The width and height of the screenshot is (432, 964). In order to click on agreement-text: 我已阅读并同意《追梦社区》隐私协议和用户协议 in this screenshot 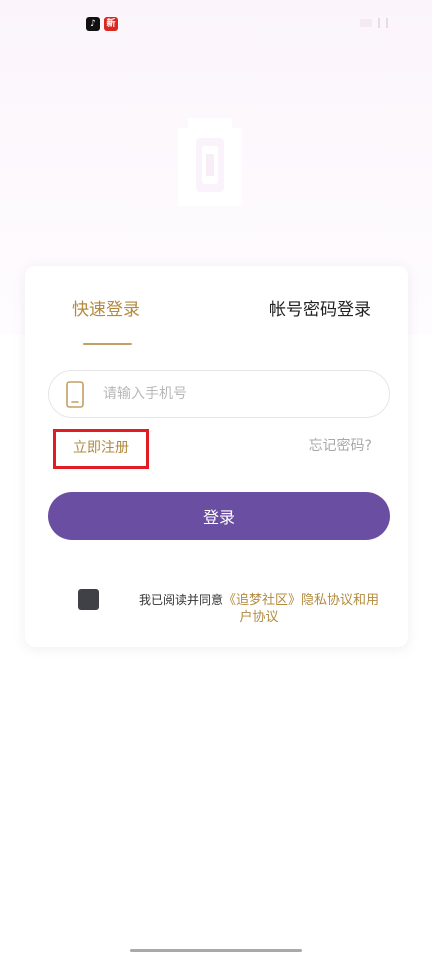, I will do `click(259, 609)`.